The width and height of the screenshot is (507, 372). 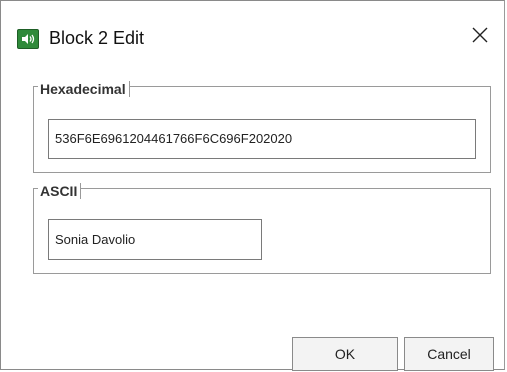 I want to click on close-icon, so click(x=480, y=37).